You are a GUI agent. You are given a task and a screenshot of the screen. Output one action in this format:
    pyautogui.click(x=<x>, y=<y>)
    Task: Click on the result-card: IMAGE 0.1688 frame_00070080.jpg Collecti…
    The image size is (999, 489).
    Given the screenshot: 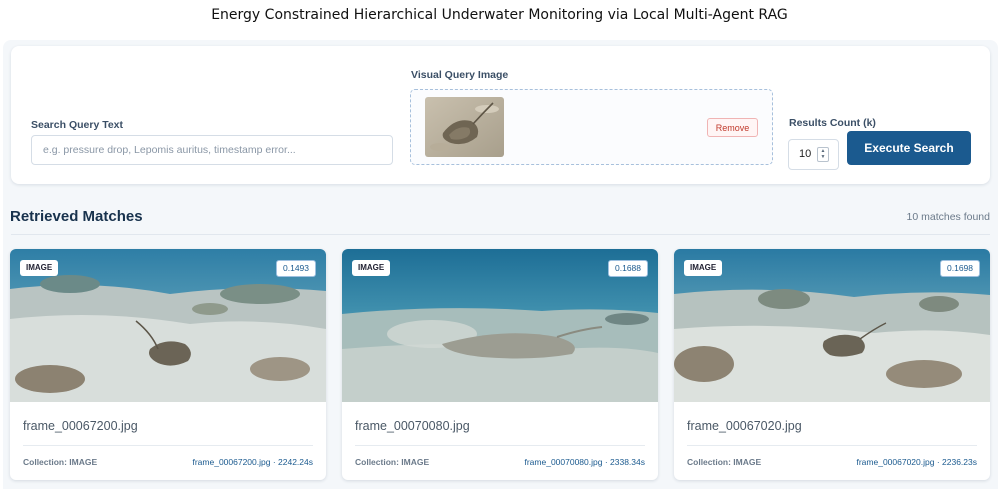 What is the action you would take?
    pyautogui.click(x=500, y=364)
    